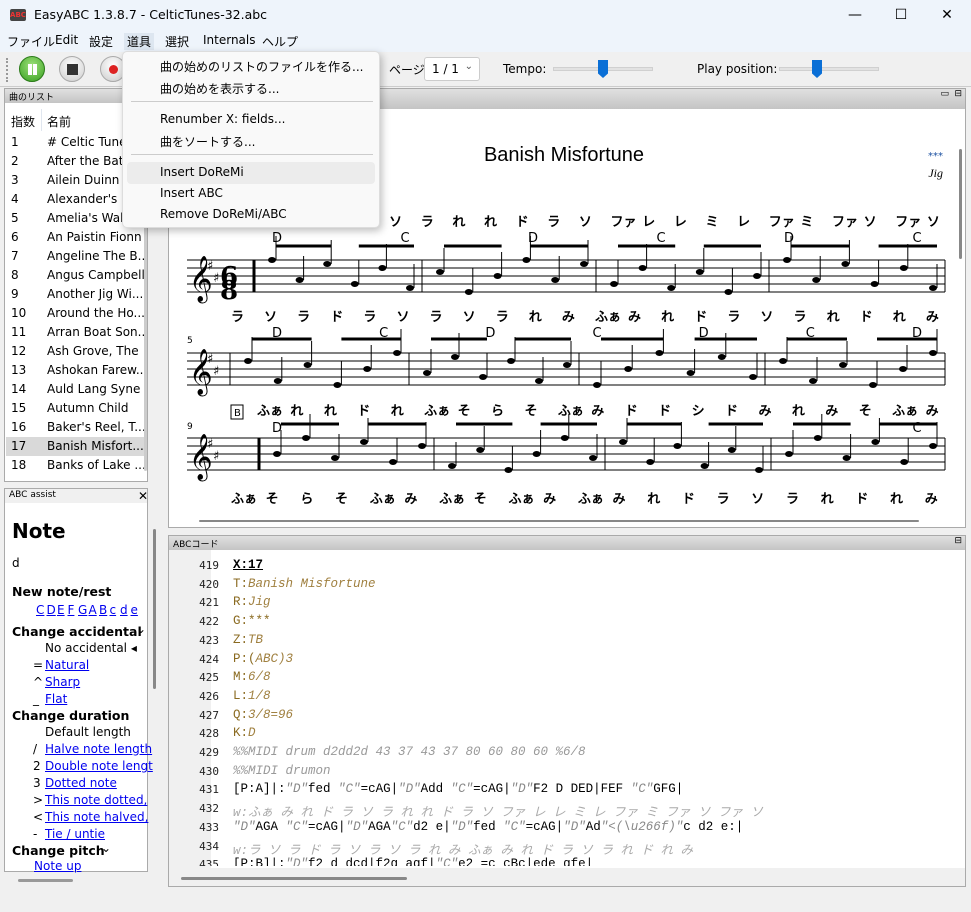 This screenshot has width=971, height=912. I want to click on pause-button, so click(32, 69).